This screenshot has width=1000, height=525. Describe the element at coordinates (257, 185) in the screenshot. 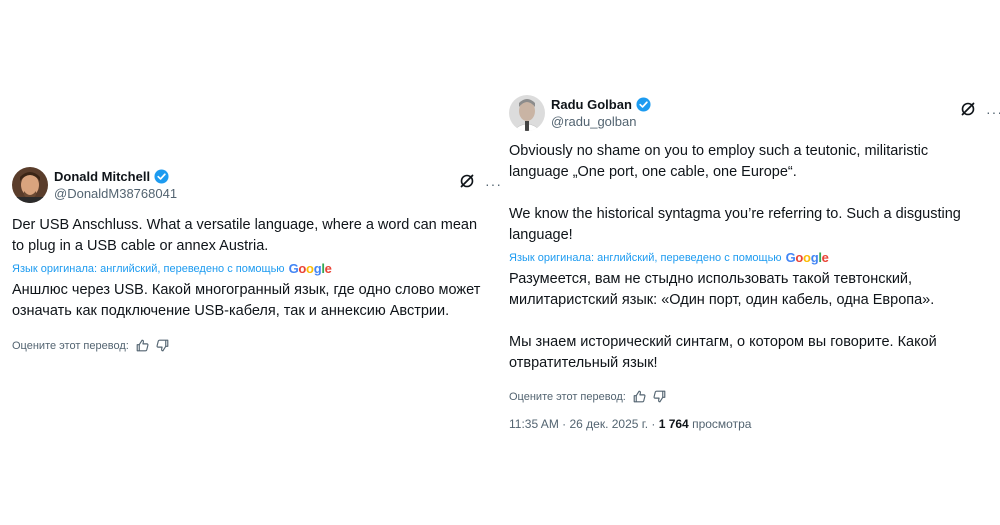

I see `tweet-header: Donald Mitchell @DonaldM38768041 ···` at that location.